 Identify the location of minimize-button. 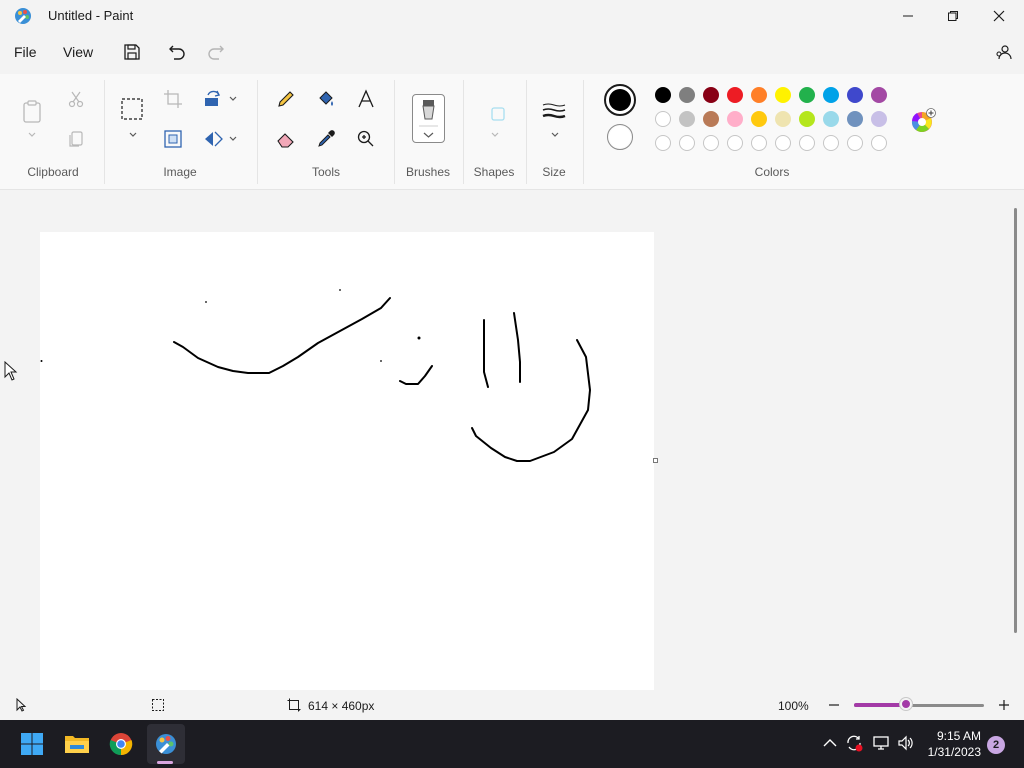
(908, 16).